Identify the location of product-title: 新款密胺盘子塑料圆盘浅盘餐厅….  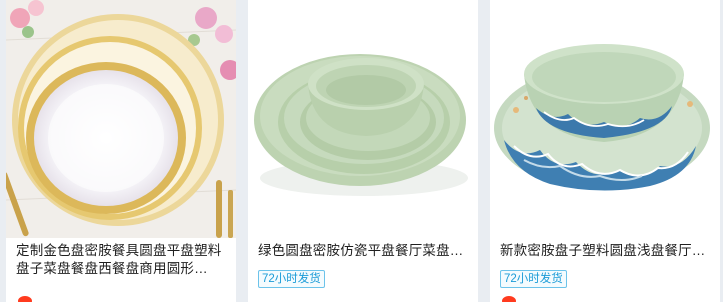
(607, 251).